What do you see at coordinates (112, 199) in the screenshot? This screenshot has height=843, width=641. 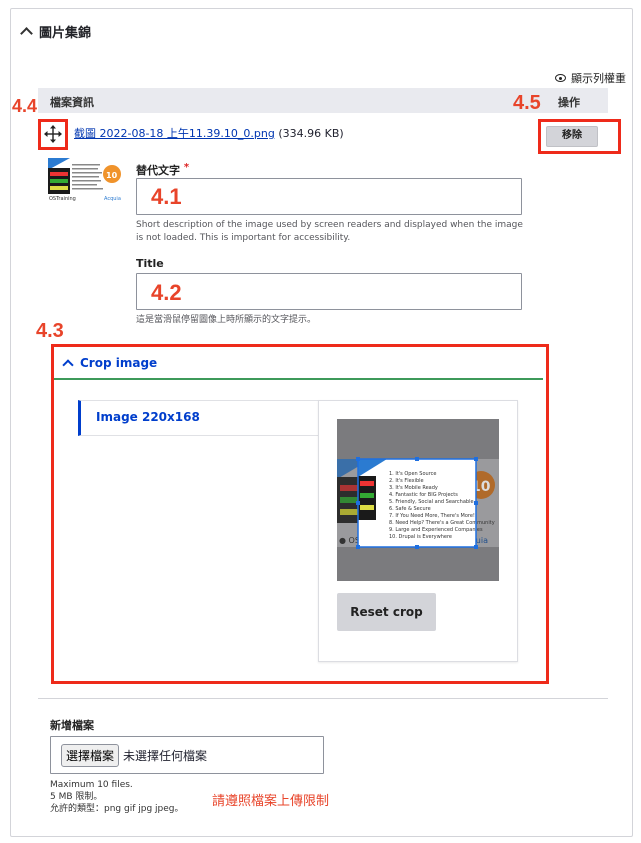 I see `svg-text: Acquia` at bounding box center [112, 199].